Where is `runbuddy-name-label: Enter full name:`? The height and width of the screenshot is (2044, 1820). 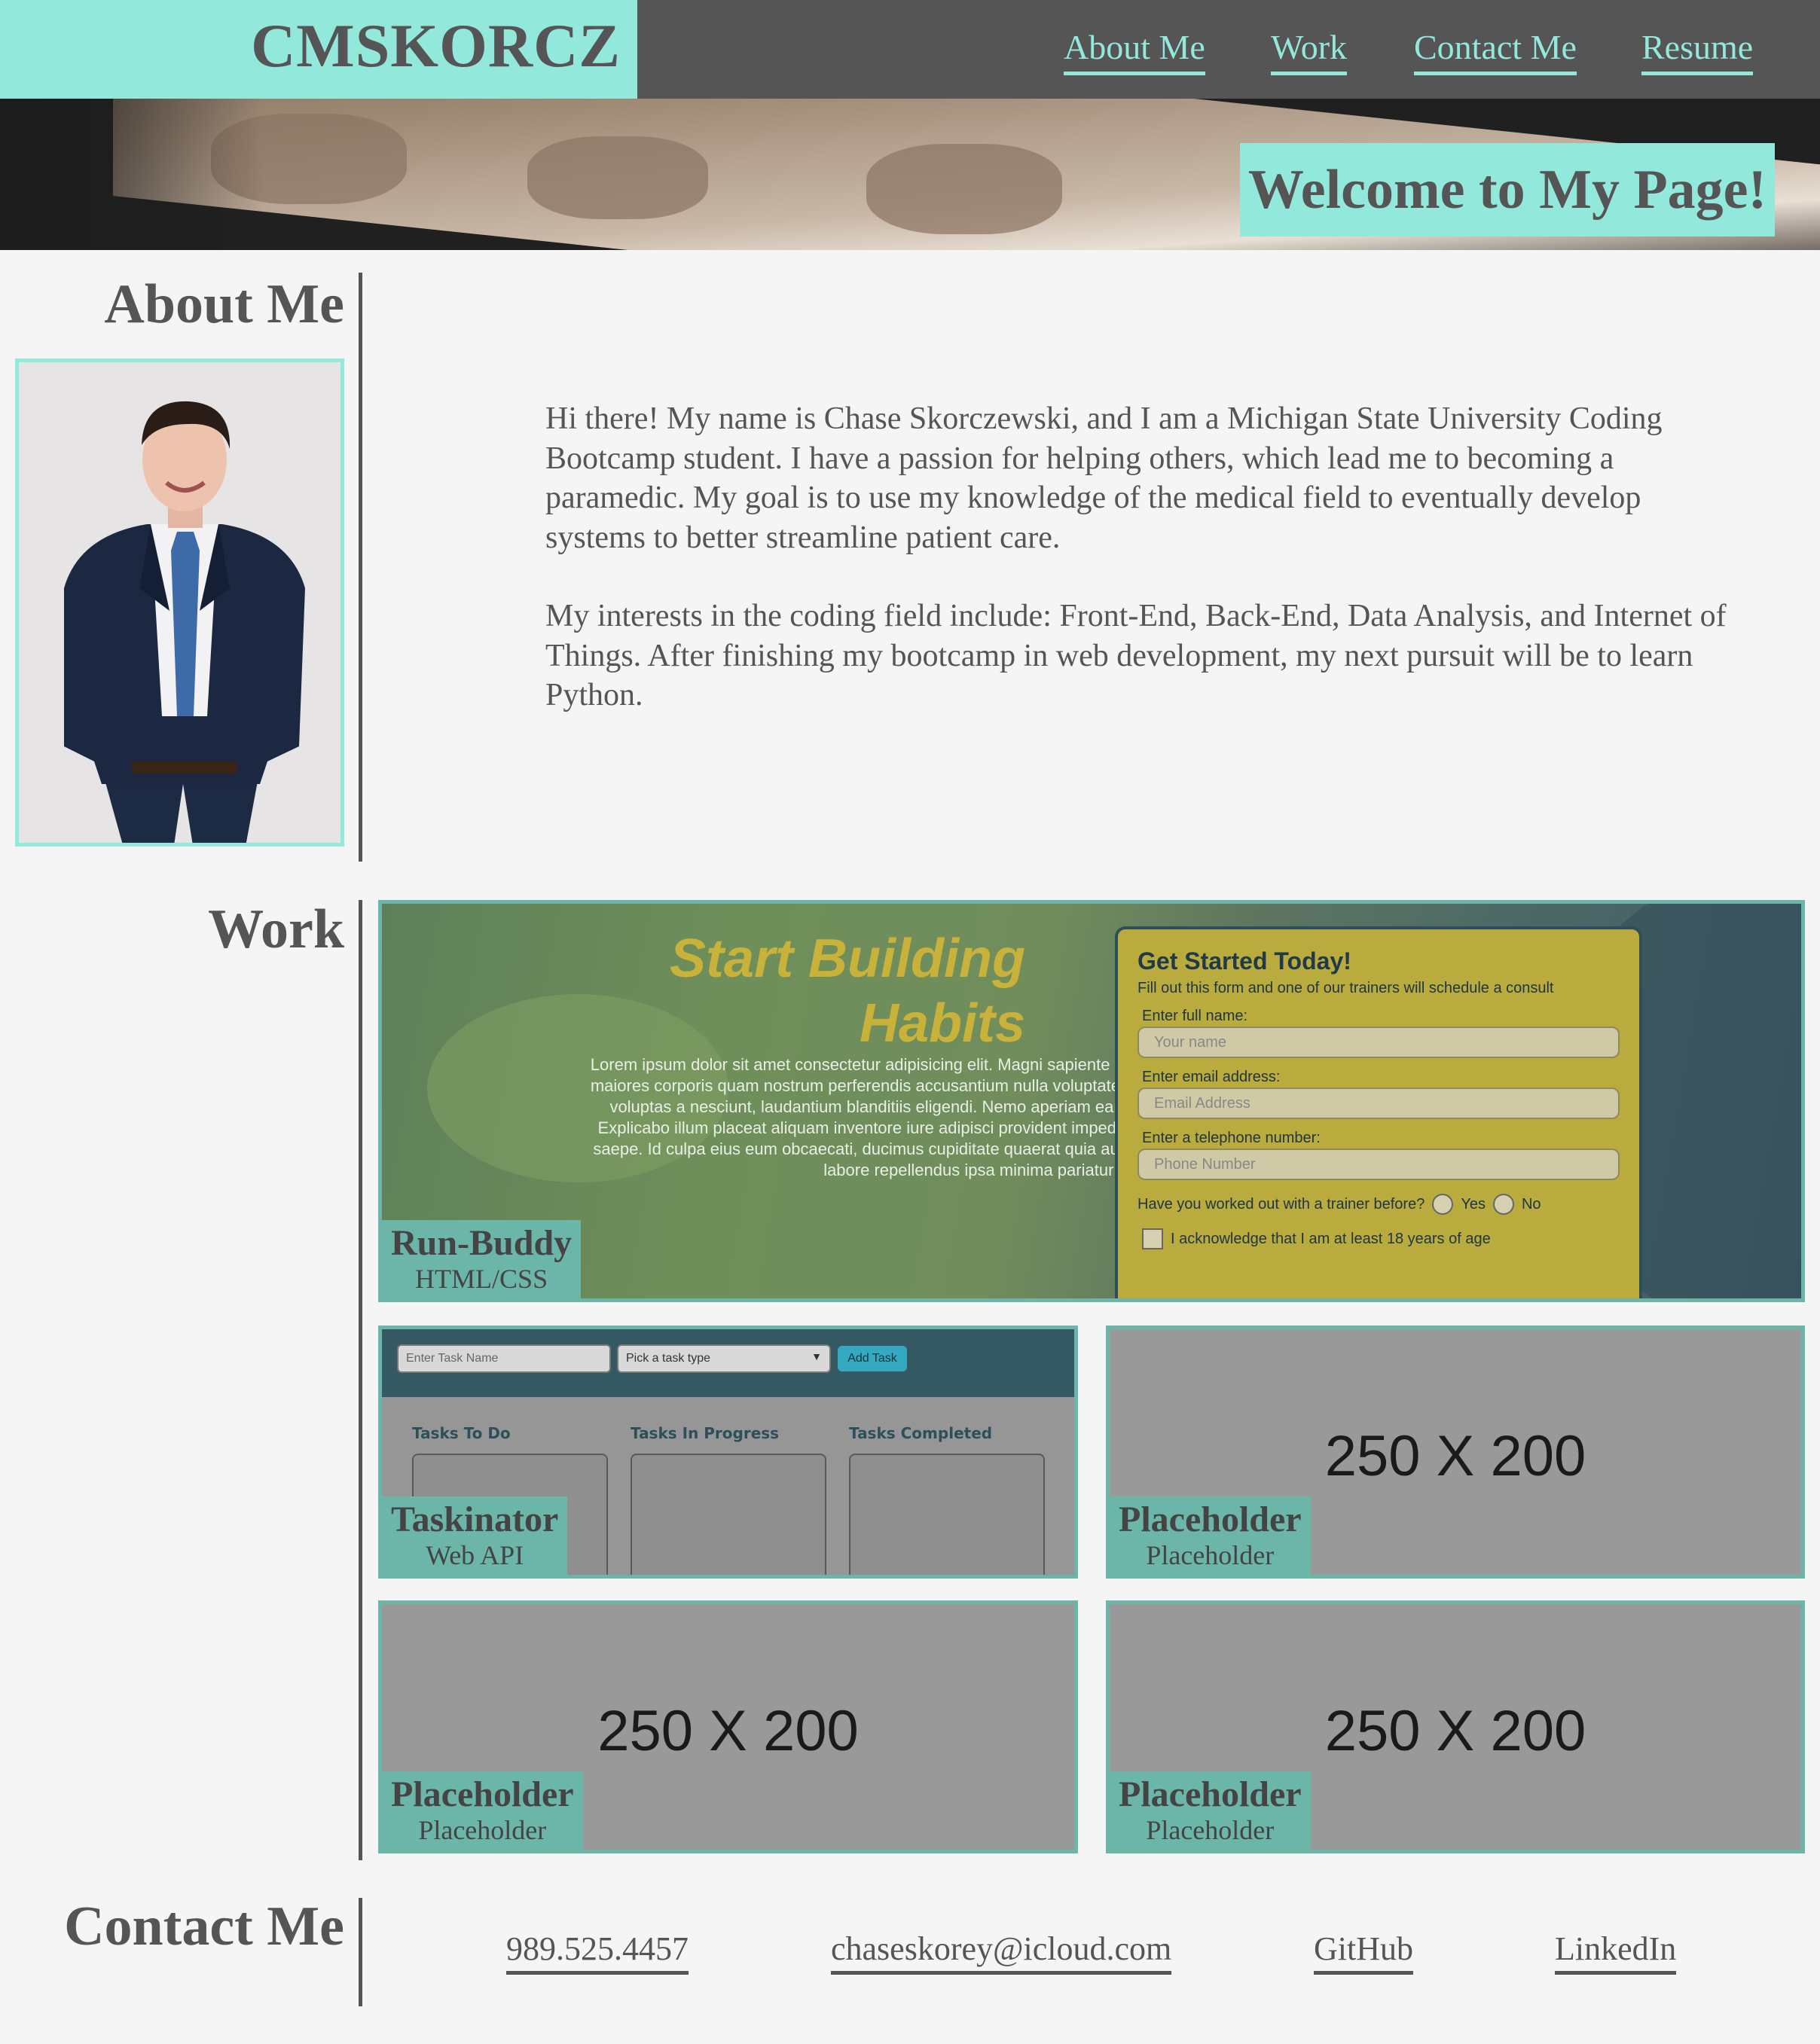
runbuddy-name-label: Enter full name: is located at coordinates (1195, 1016).